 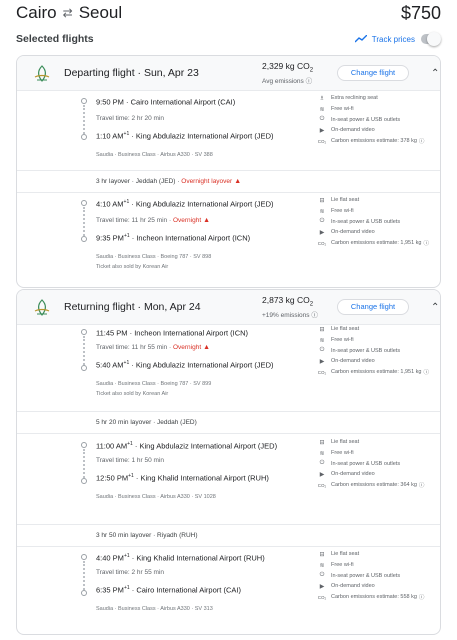 What do you see at coordinates (378, 98) in the screenshot?
I see `amenity-item: ♗ Extra reclining seat` at bounding box center [378, 98].